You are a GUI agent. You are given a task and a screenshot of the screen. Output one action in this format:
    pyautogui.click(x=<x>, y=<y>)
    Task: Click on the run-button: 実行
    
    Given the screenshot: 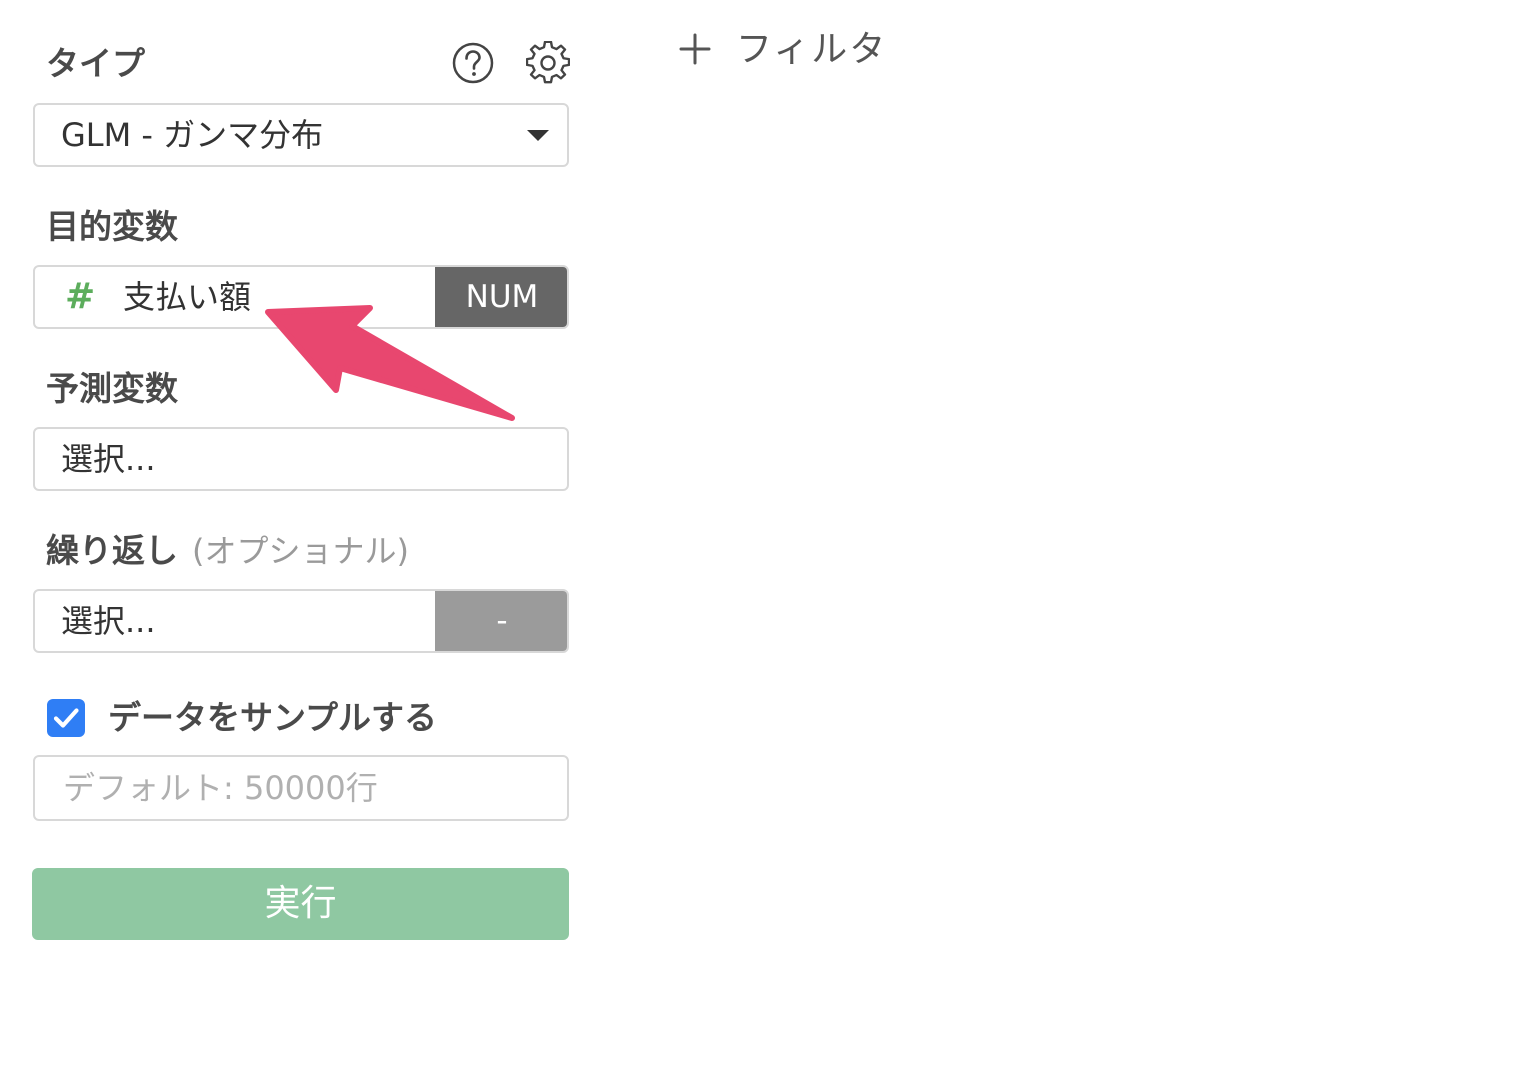 What is the action you would take?
    pyautogui.click(x=300, y=904)
    